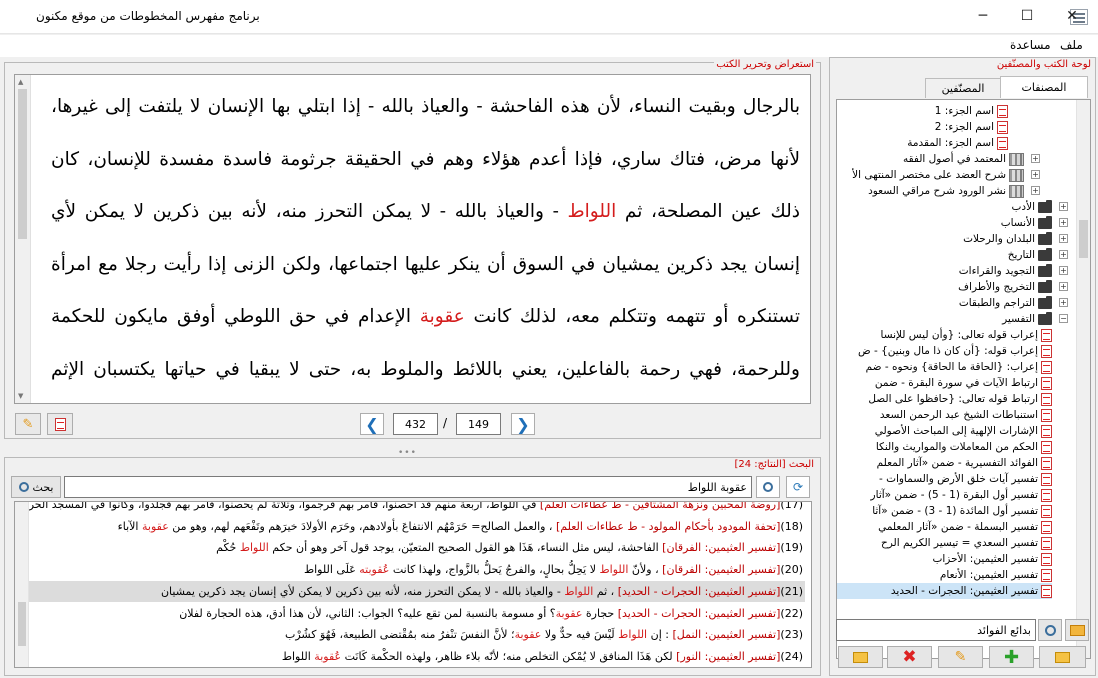  Describe the element at coordinates (966, 335) in the screenshot. I see `tree-node: إعراب قوله تعالى: {وأن ليس للإنسا` at that location.